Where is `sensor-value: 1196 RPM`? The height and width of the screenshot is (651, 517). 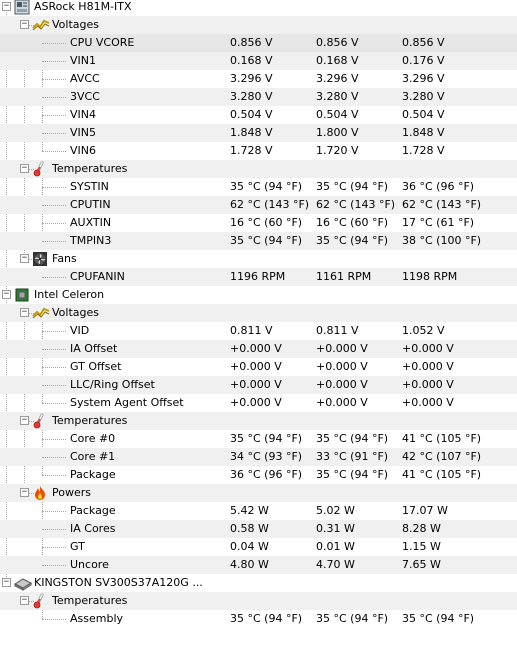 sensor-value: 1196 RPM is located at coordinates (258, 276).